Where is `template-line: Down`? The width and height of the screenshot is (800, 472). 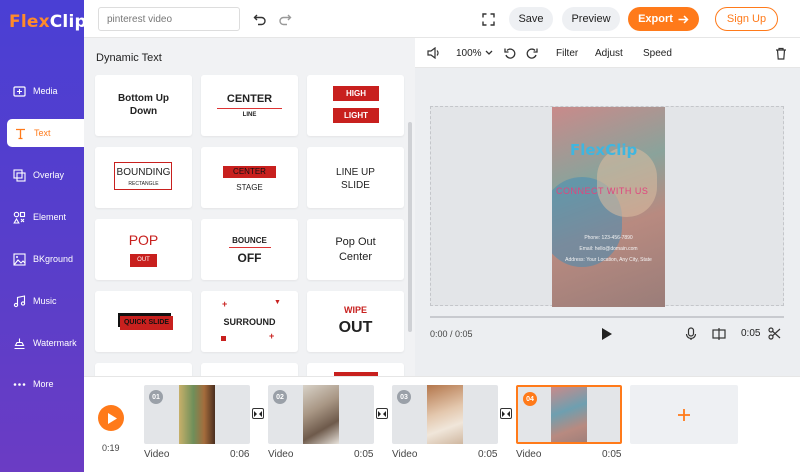 template-line: Down is located at coordinates (143, 111).